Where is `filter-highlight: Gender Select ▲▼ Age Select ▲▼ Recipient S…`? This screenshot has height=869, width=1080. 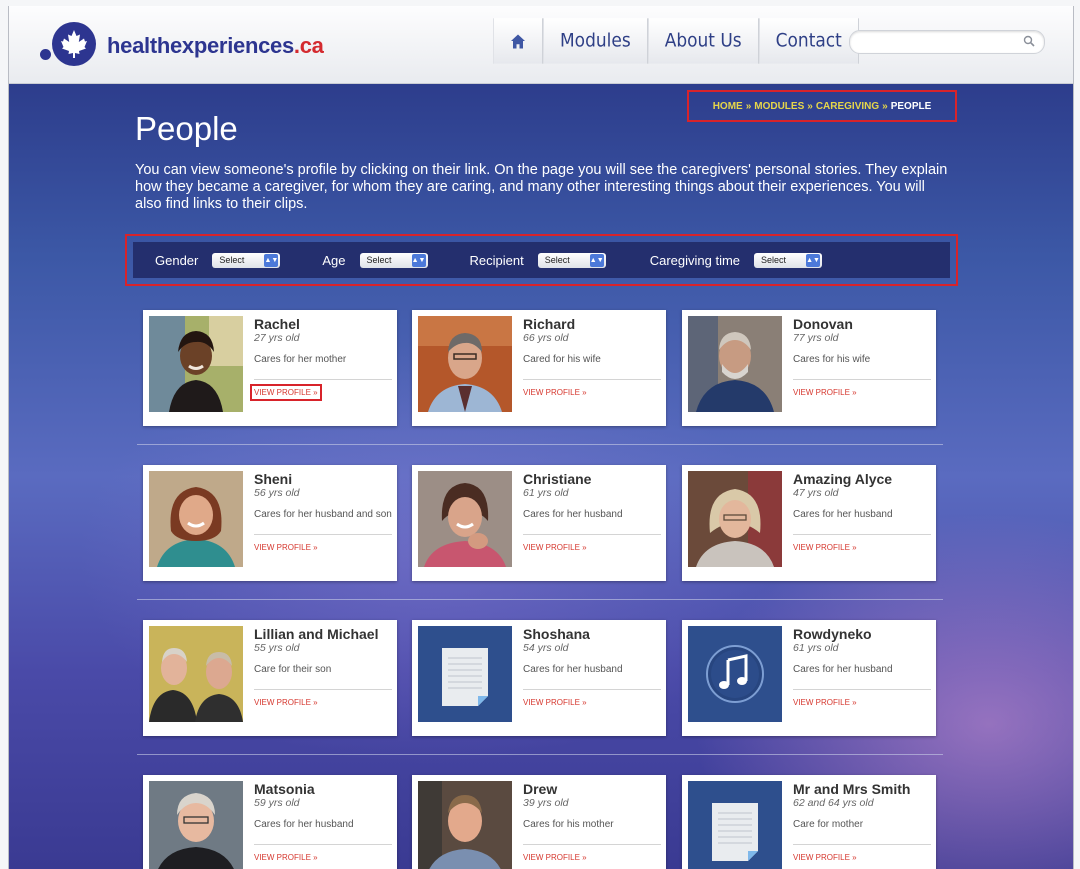
filter-highlight: Gender Select ▲▼ Age Select ▲▼ Recipient S… is located at coordinates (541, 260).